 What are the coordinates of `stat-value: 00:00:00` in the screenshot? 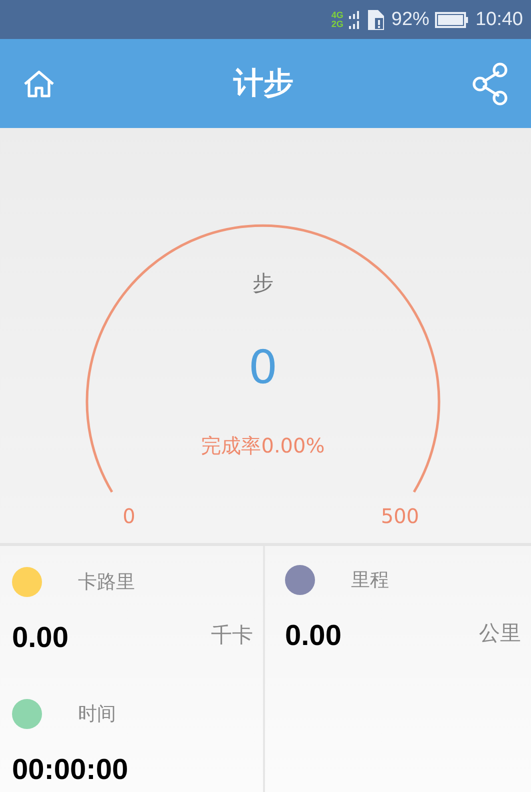 It's located at (70, 770).